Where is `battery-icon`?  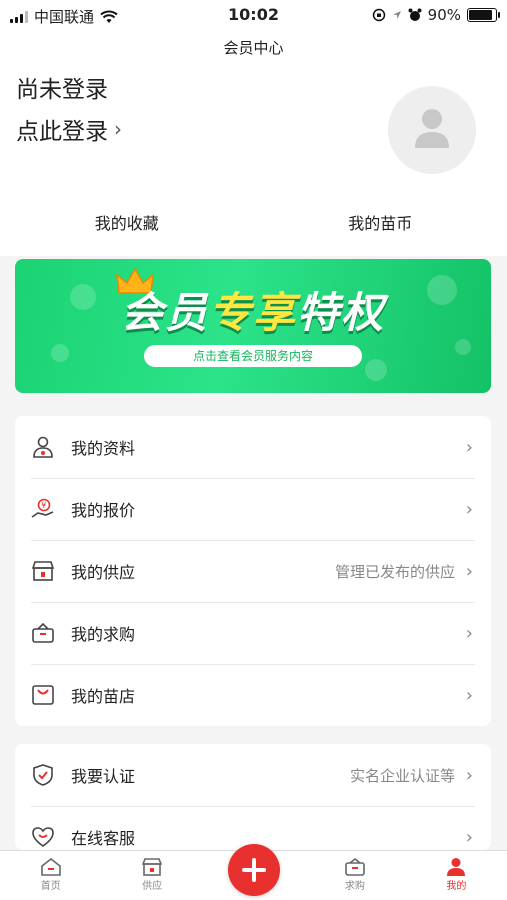
battery-icon is located at coordinates (483, 15).